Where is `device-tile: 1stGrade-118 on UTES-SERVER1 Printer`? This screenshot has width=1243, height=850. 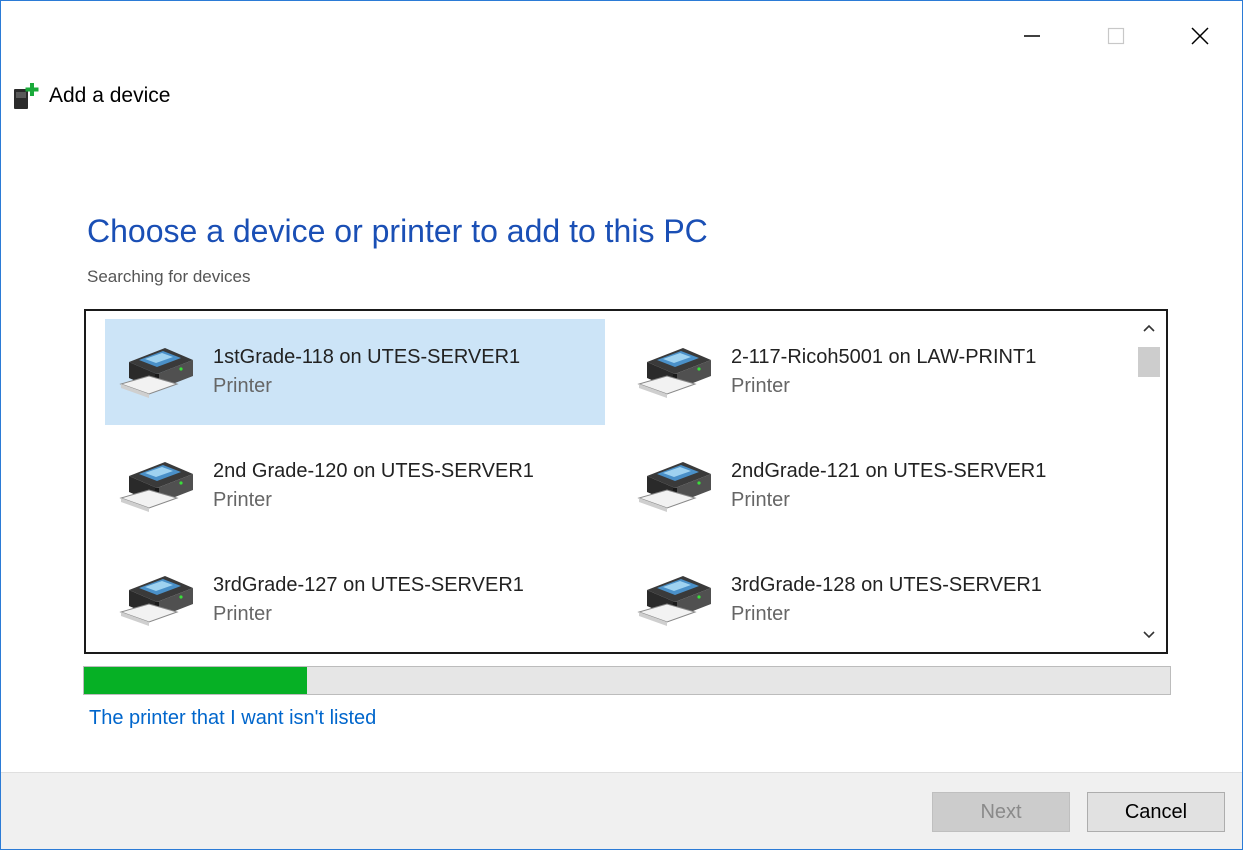
device-tile: 1stGrade-118 on UTES-SERVER1 Printer is located at coordinates (355, 372).